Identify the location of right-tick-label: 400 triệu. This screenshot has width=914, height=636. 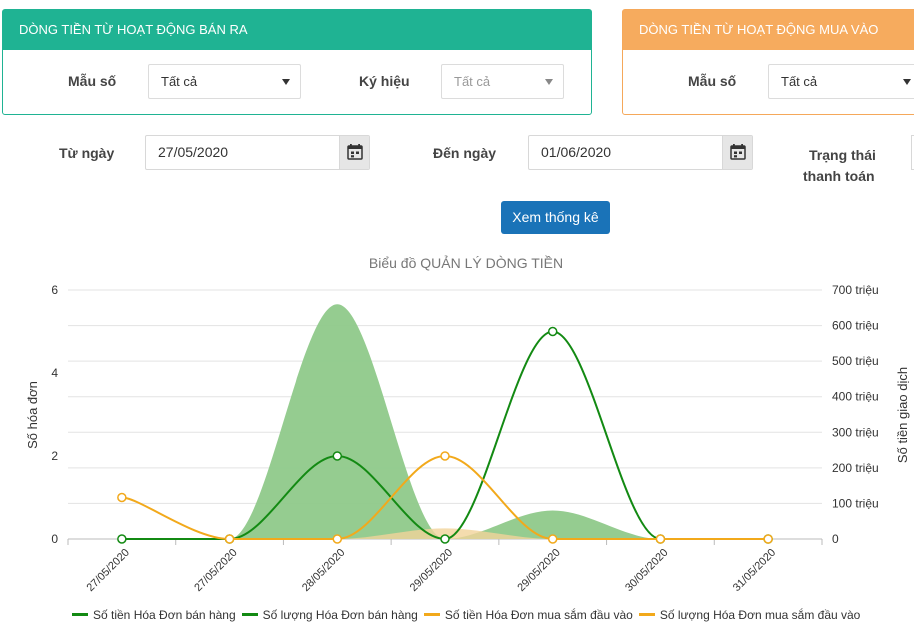
(855, 397).